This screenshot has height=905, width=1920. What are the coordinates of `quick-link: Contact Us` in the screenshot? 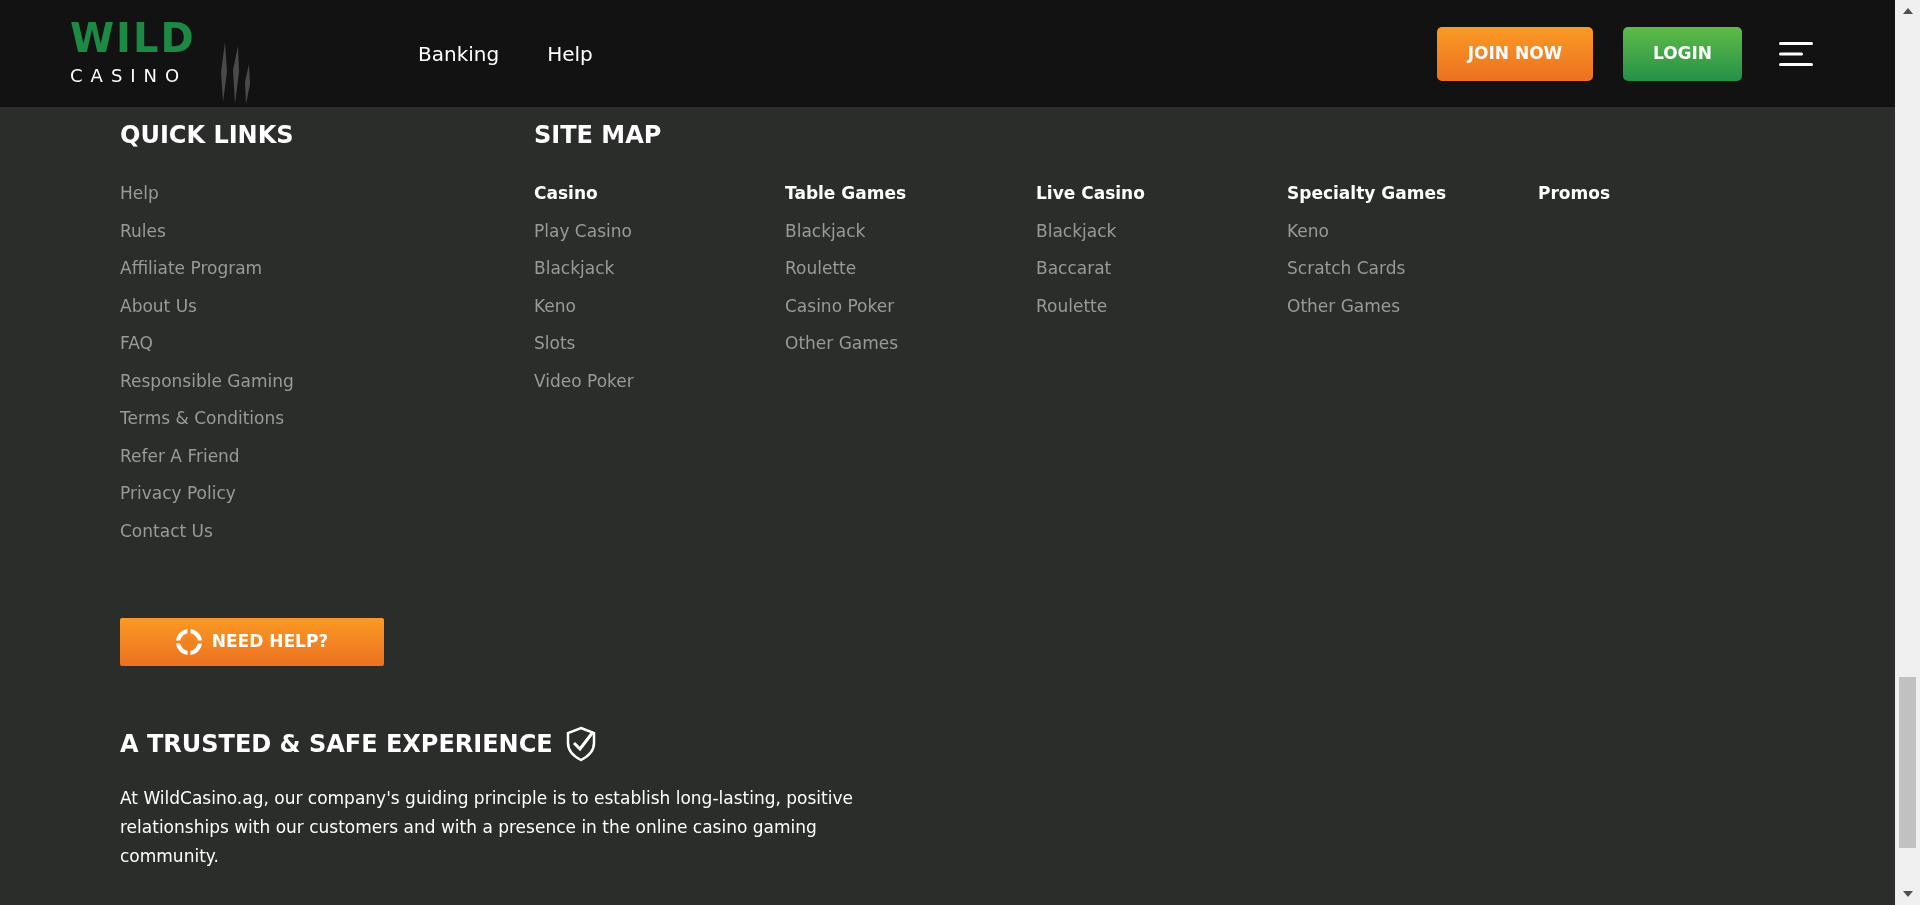 It's located at (166, 530).